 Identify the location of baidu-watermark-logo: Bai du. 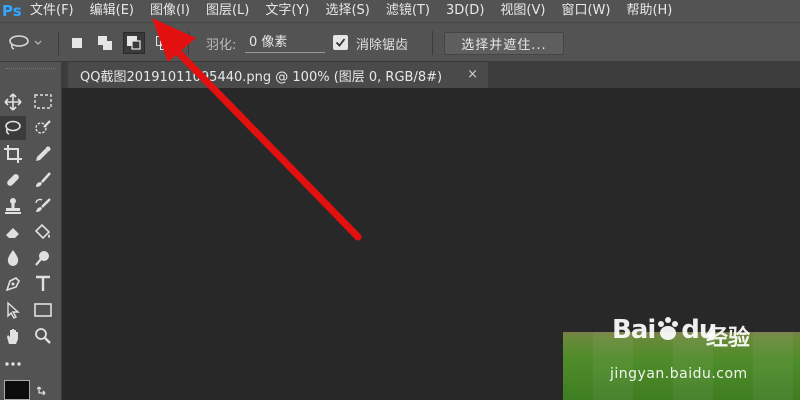
(664, 330).